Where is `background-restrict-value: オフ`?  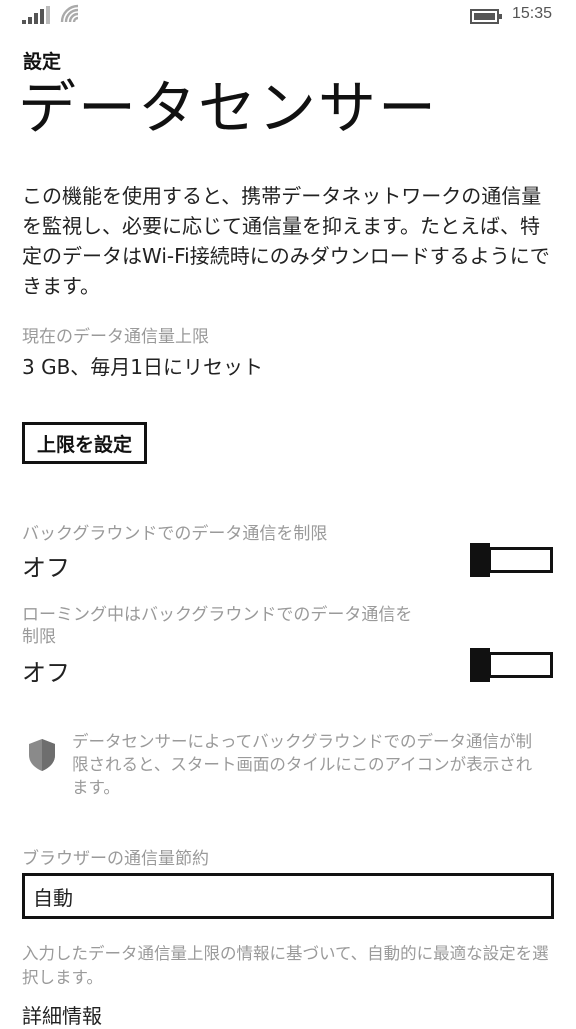
background-restrict-value: オフ is located at coordinates (46, 568).